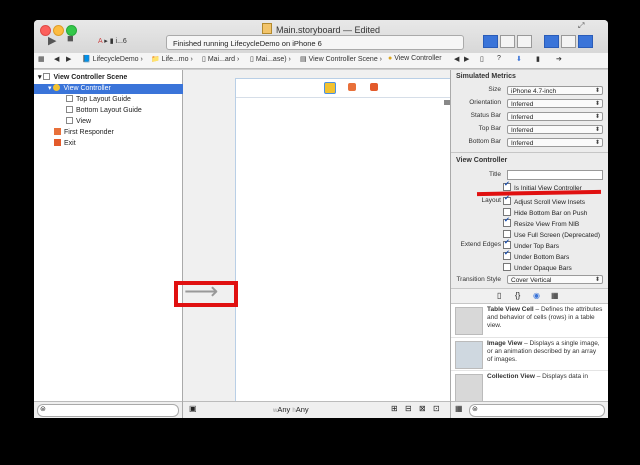  What do you see at coordinates (490, 41) in the screenshot?
I see `standard-editor-button` at bounding box center [490, 41].